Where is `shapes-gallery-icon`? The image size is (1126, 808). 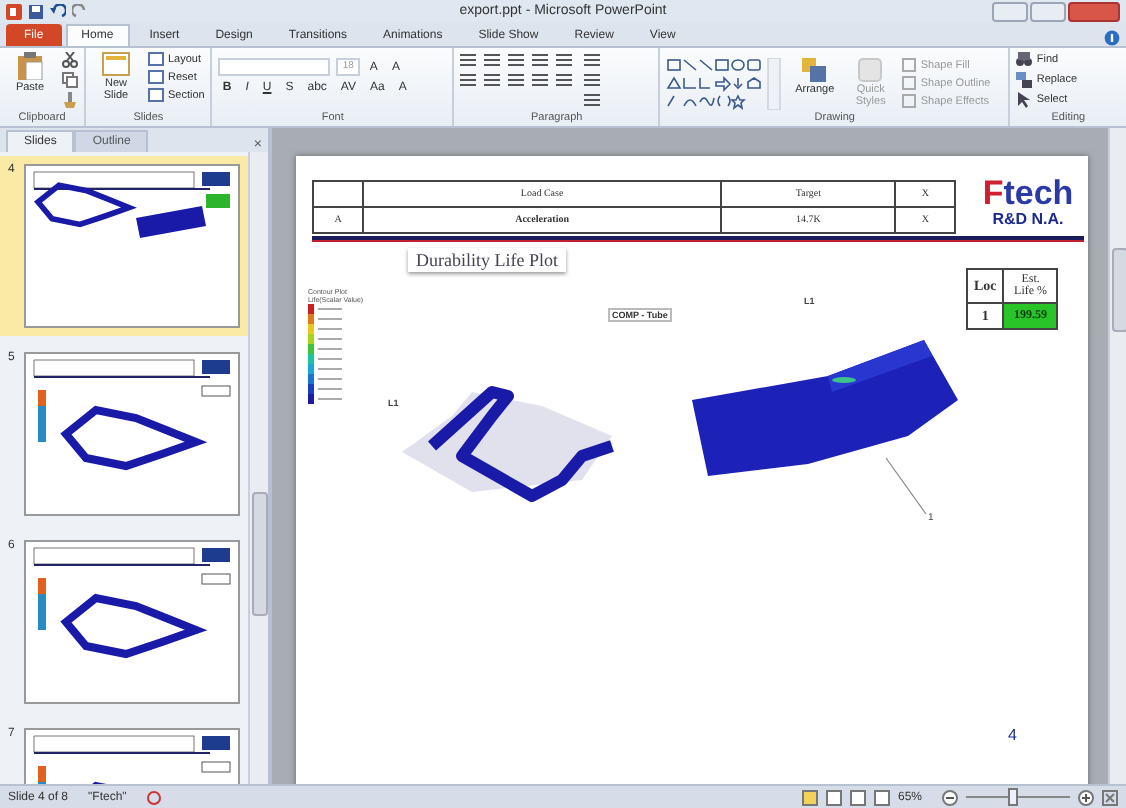
shapes-gallery-icon is located at coordinates (724, 84).